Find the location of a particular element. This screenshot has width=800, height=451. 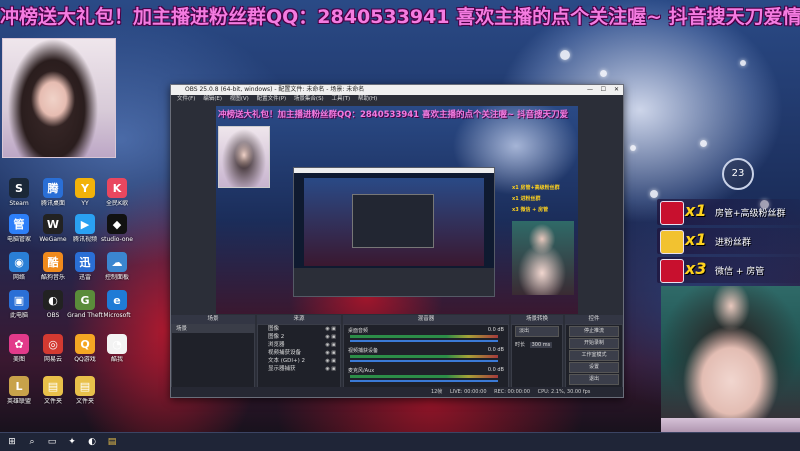

desktop-app-icon: Y is located at coordinates (85, 188).